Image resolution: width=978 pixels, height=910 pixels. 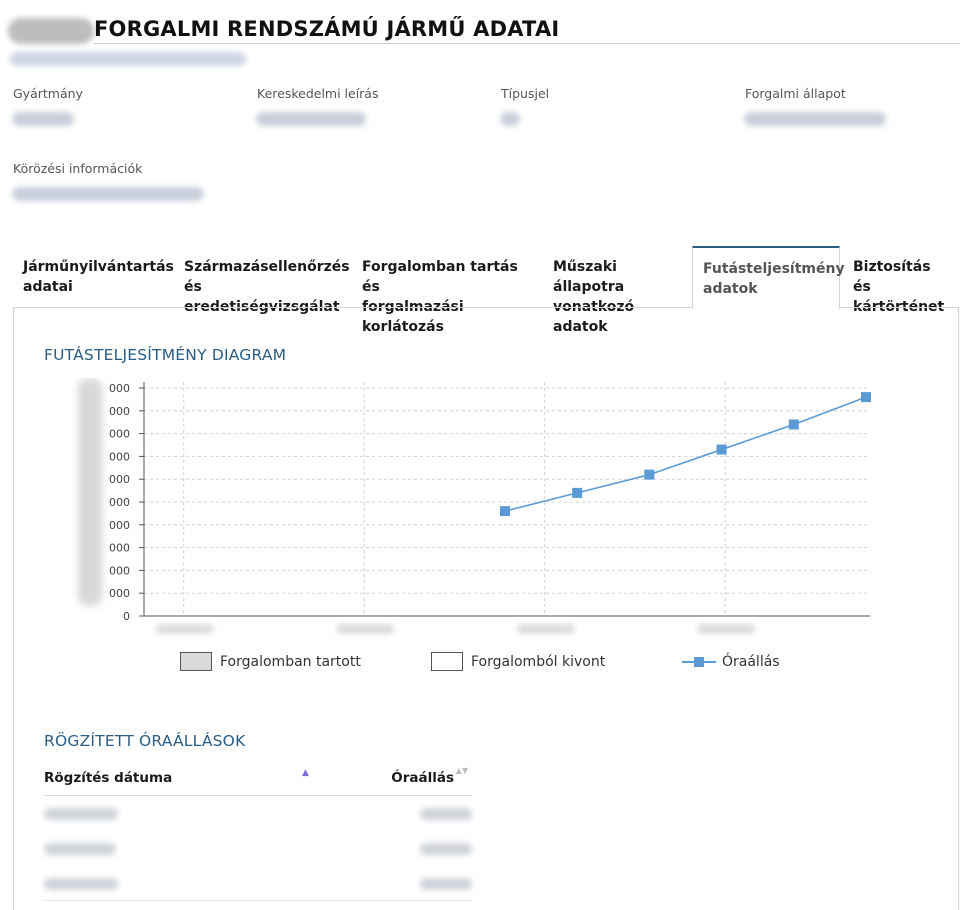 I want to click on page-title: FORGALMI RENDSZÁMÚ JÁRMŰ ADATAI, so click(x=327, y=29).